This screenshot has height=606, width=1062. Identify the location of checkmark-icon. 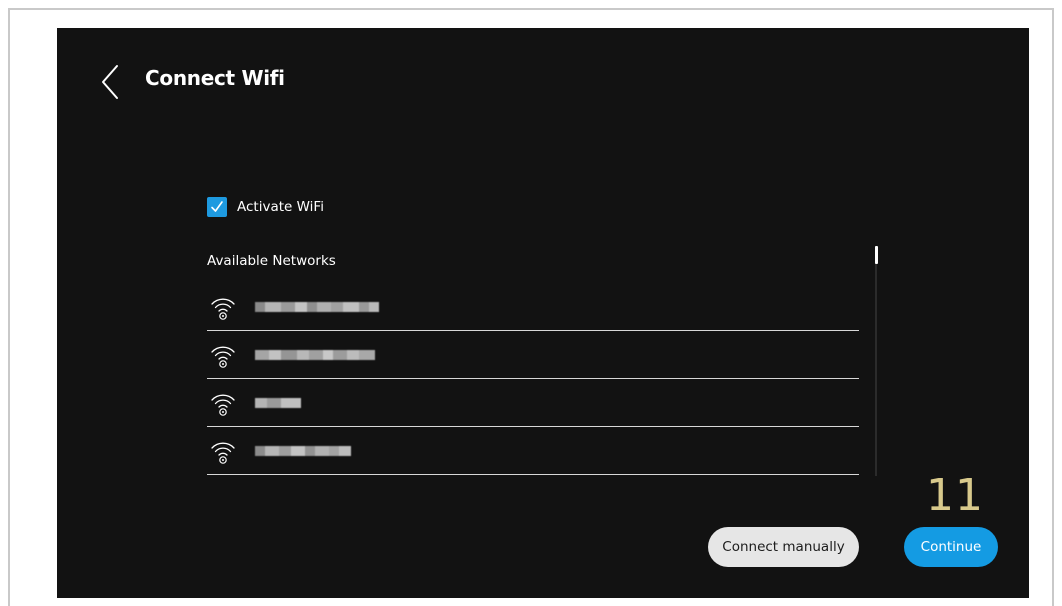
(217, 206).